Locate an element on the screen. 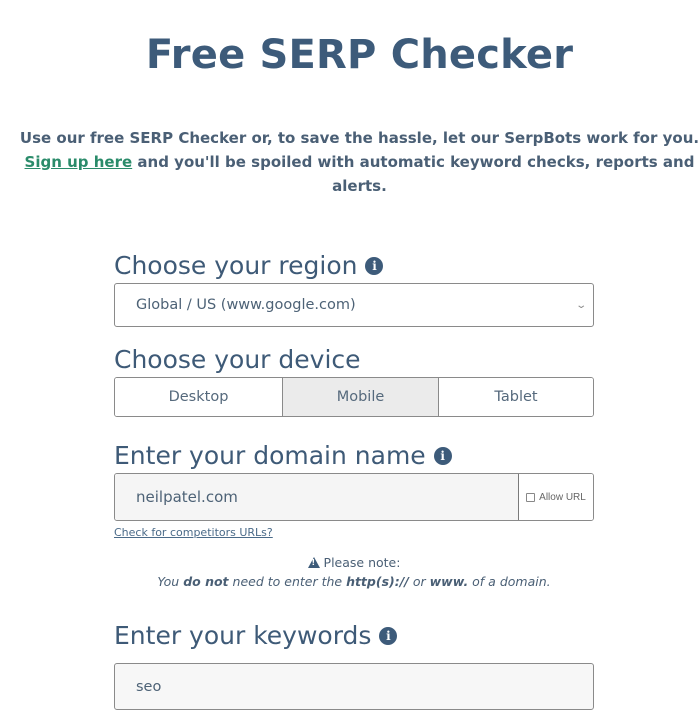  note-heading: Please note: is located at coordinates (354, 562).